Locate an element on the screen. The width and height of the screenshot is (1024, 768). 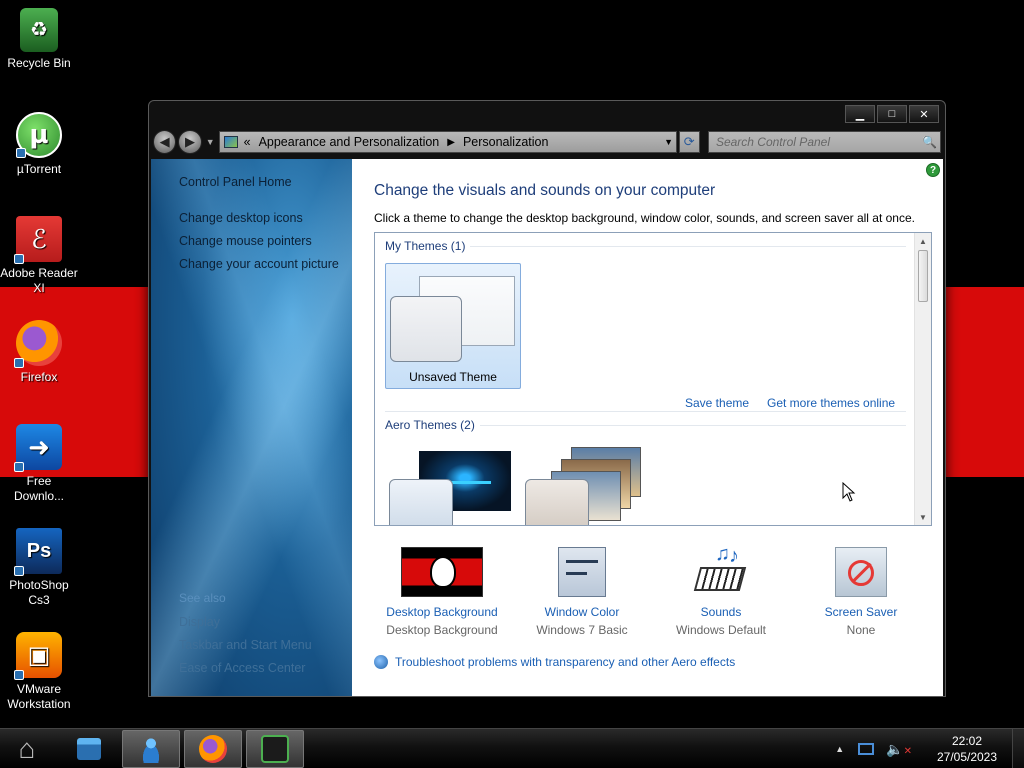
desktop-icon-label: Adobe Reader XI is located at coordinates (39, 280).